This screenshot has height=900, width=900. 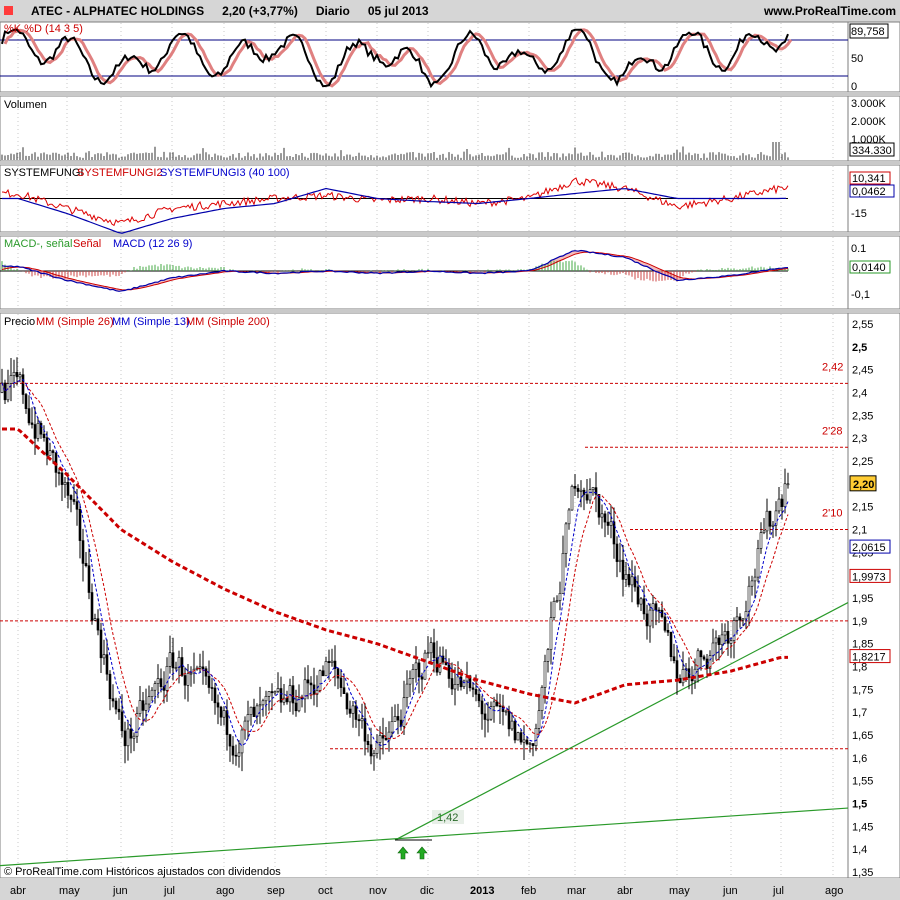 I want to click on x-tick-label: feb, so click(x=528, y=891).